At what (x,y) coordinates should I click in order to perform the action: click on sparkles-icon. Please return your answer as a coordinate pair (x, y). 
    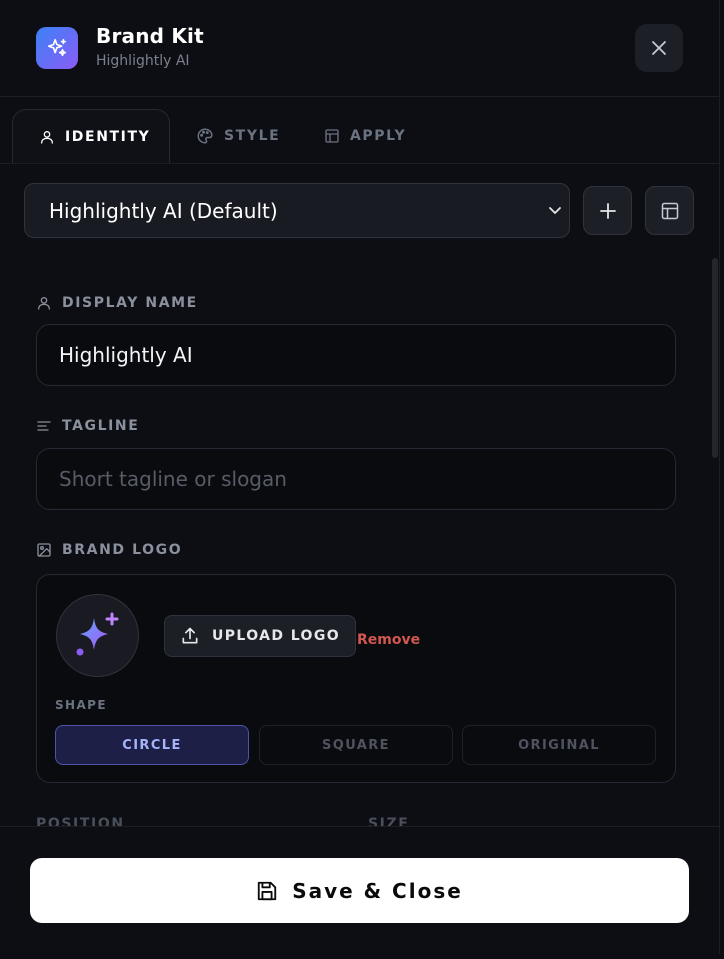
    Looking at the image, I should click on (57, 48).